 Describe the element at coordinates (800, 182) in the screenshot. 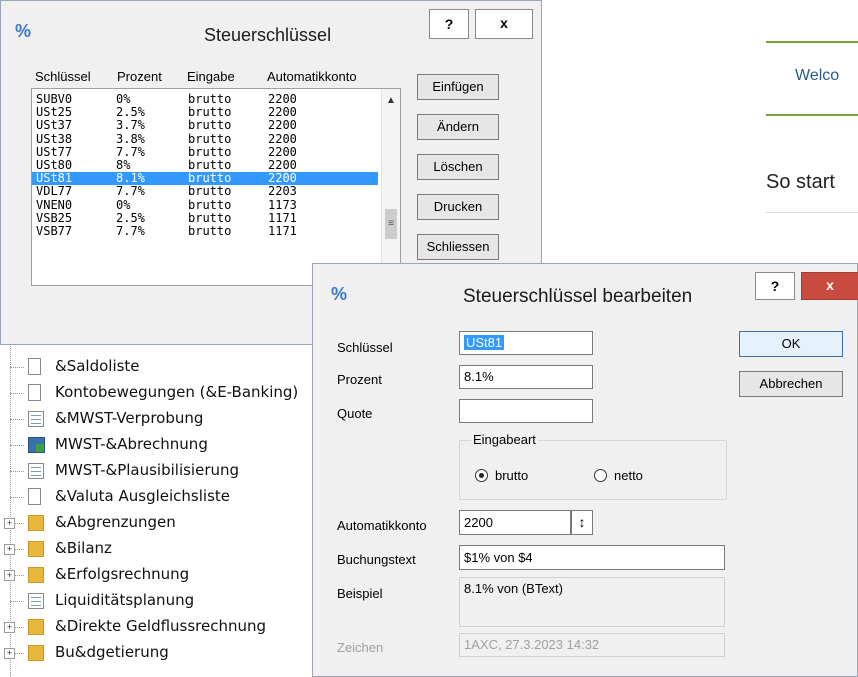

I see `so-start-heading: So start` at that location.